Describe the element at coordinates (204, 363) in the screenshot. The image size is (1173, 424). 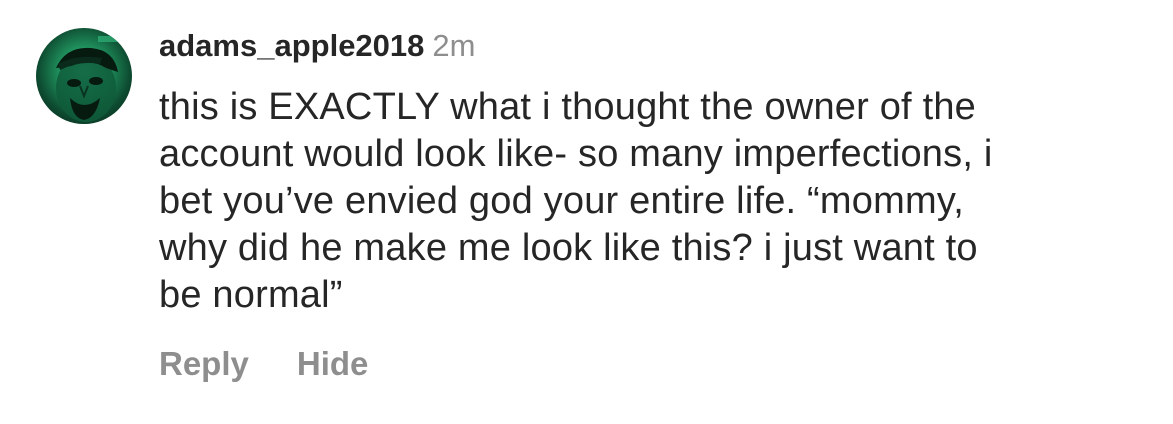
I see `reply-button: Reply` at that location.